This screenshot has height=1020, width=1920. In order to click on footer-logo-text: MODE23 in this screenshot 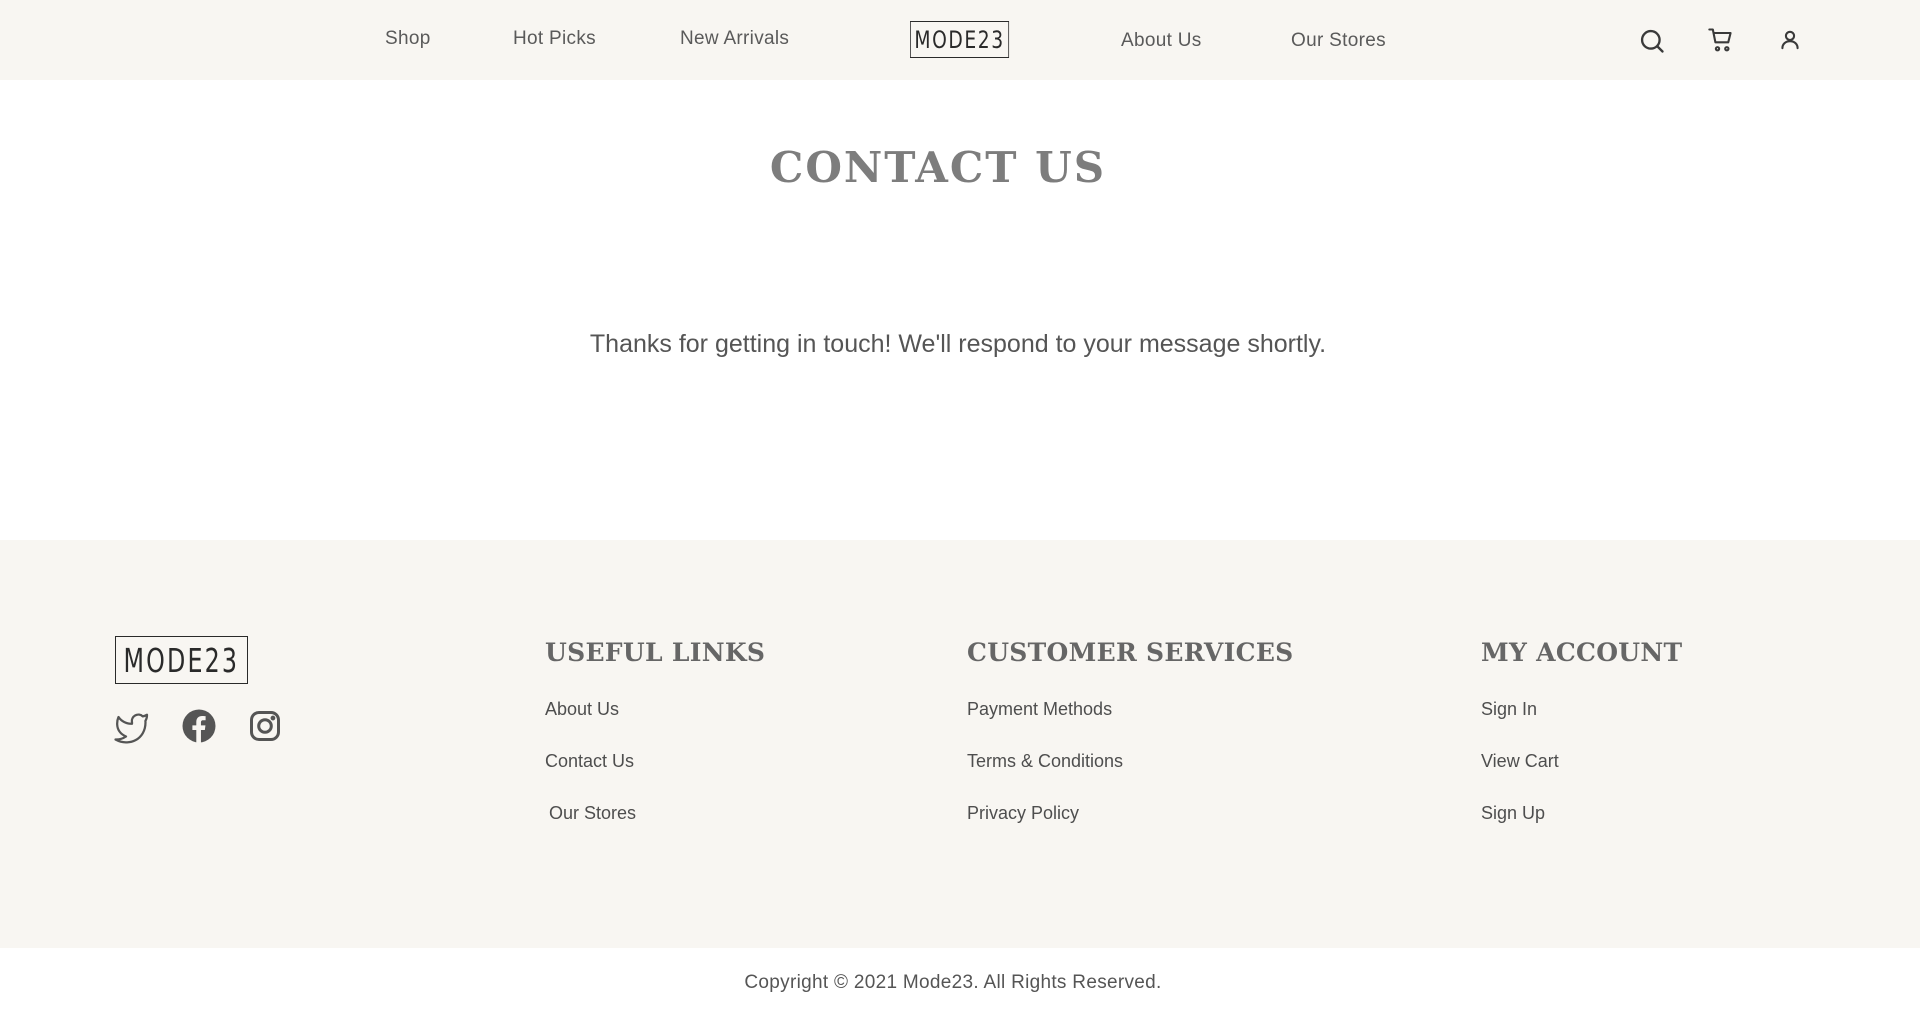, I will do `click(181, 660)`.